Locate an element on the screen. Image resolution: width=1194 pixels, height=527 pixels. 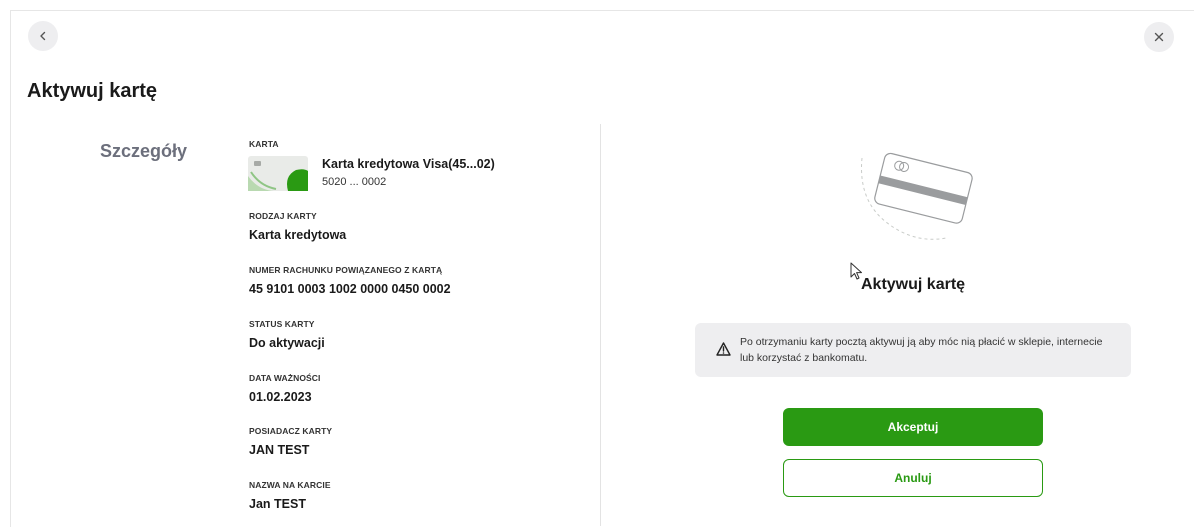
field-label-card-holder: POSIADACZ KARTY is located at coordinates (291, 431).